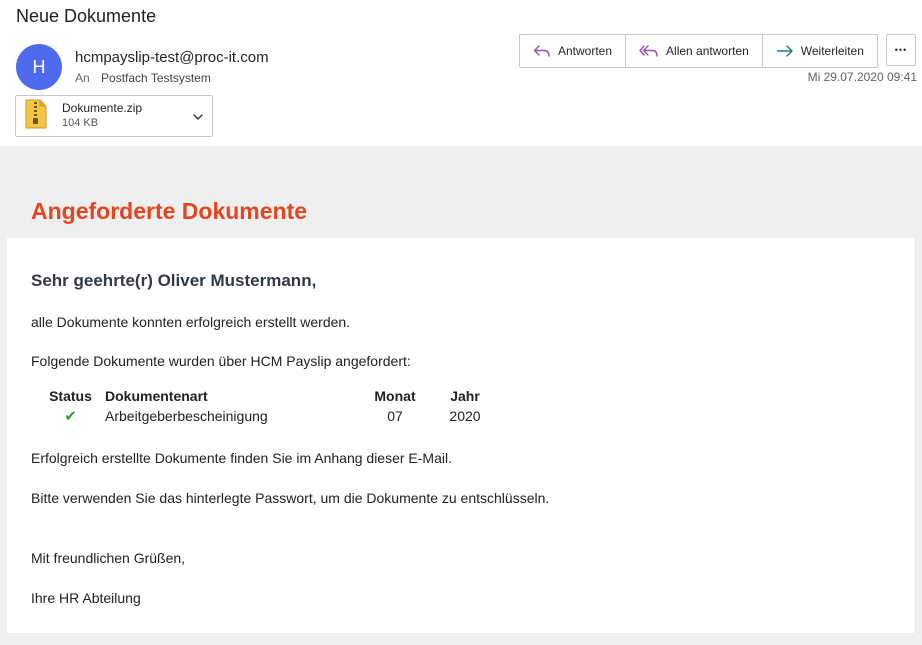 The width and height of the screenshot is (922, 645). What do you see at coordinates (102, 108) in the screenshot?
I see `attachment-name: Dokumente.zip` at bounding box center [102, 108].